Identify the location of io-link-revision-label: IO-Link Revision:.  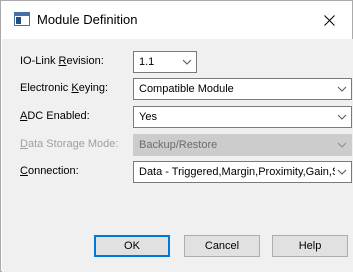
(62, 61).